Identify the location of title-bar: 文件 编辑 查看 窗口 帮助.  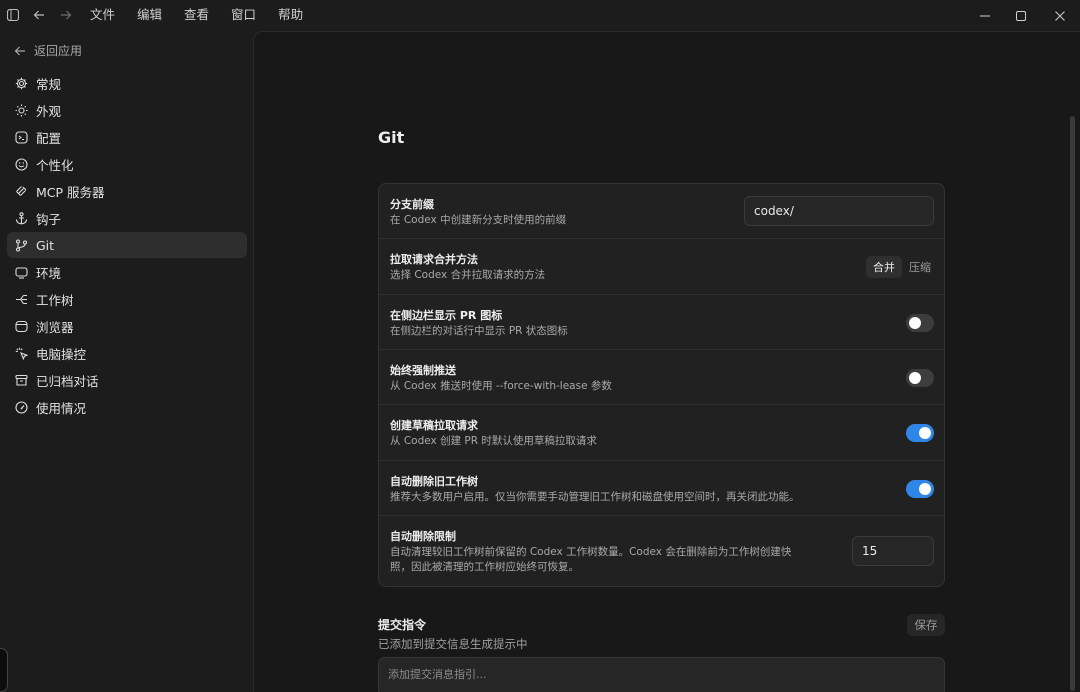
(540, 15).